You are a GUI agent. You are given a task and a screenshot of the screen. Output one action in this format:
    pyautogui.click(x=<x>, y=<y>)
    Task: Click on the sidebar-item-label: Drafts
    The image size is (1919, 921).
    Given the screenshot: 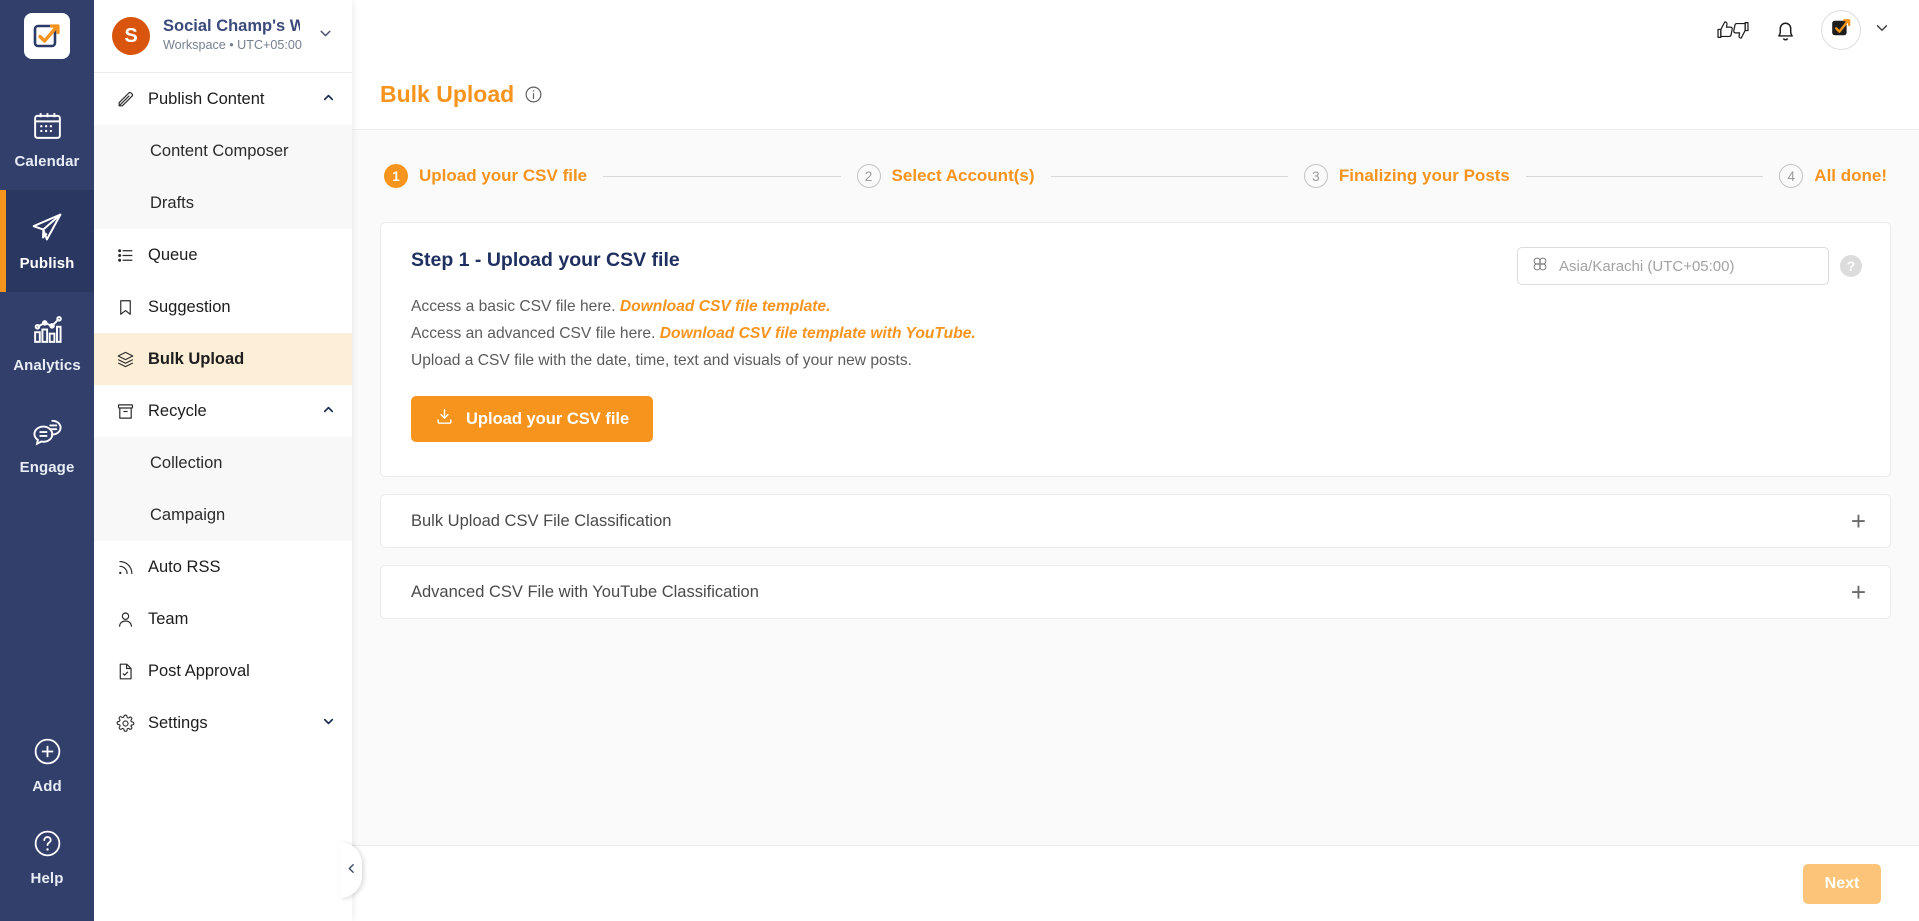 What is the action you would take?
    pyautogui.click(x=172, y=202)
    